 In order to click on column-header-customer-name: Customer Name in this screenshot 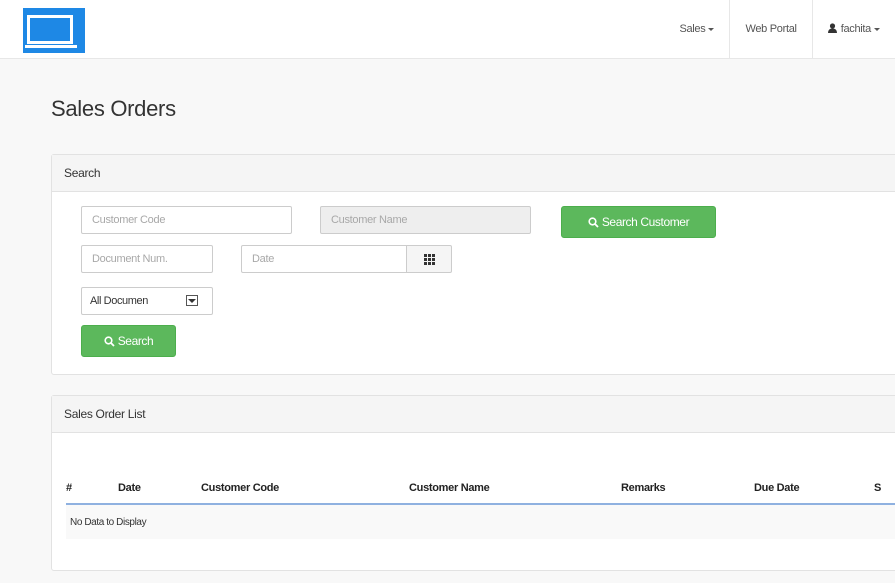, I will do `click(515, 489)`.